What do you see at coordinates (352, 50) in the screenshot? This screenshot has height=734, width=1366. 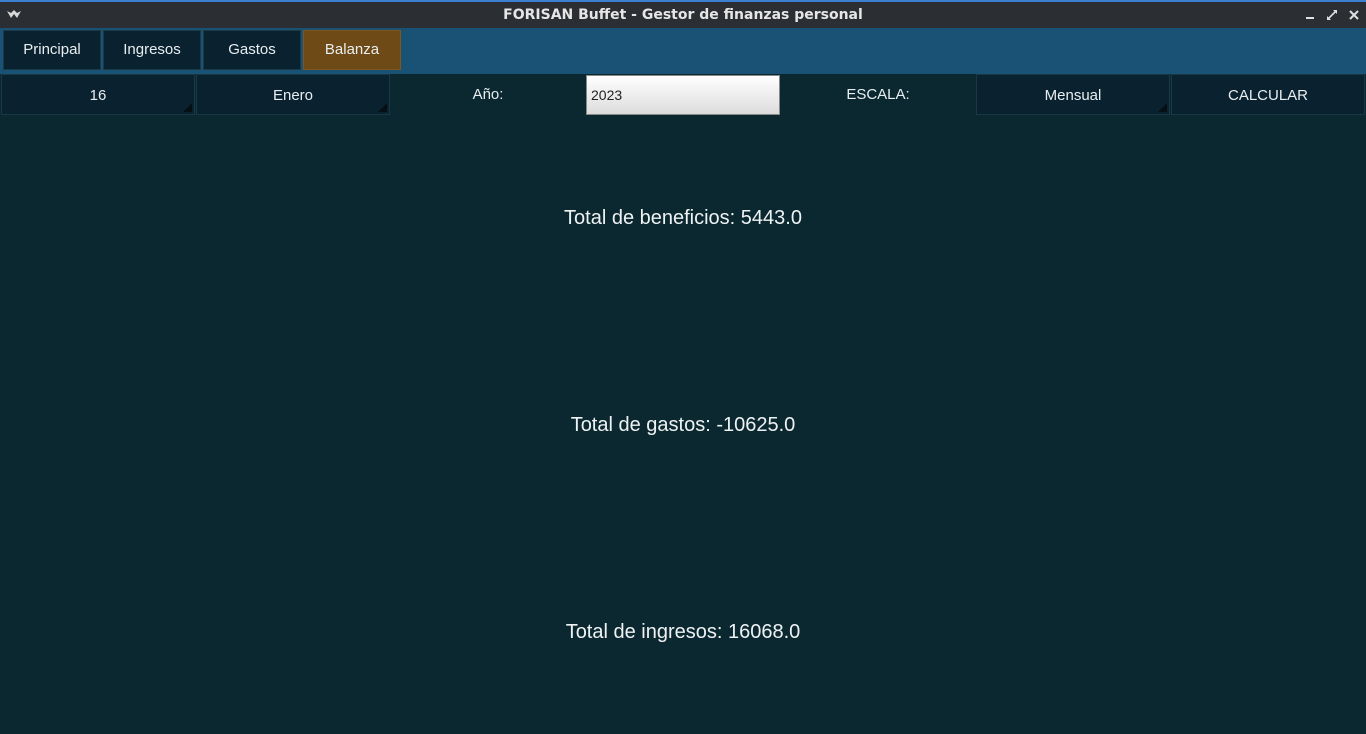 I see `tab-balanza: Balanza` at bounding box center [352, 50].